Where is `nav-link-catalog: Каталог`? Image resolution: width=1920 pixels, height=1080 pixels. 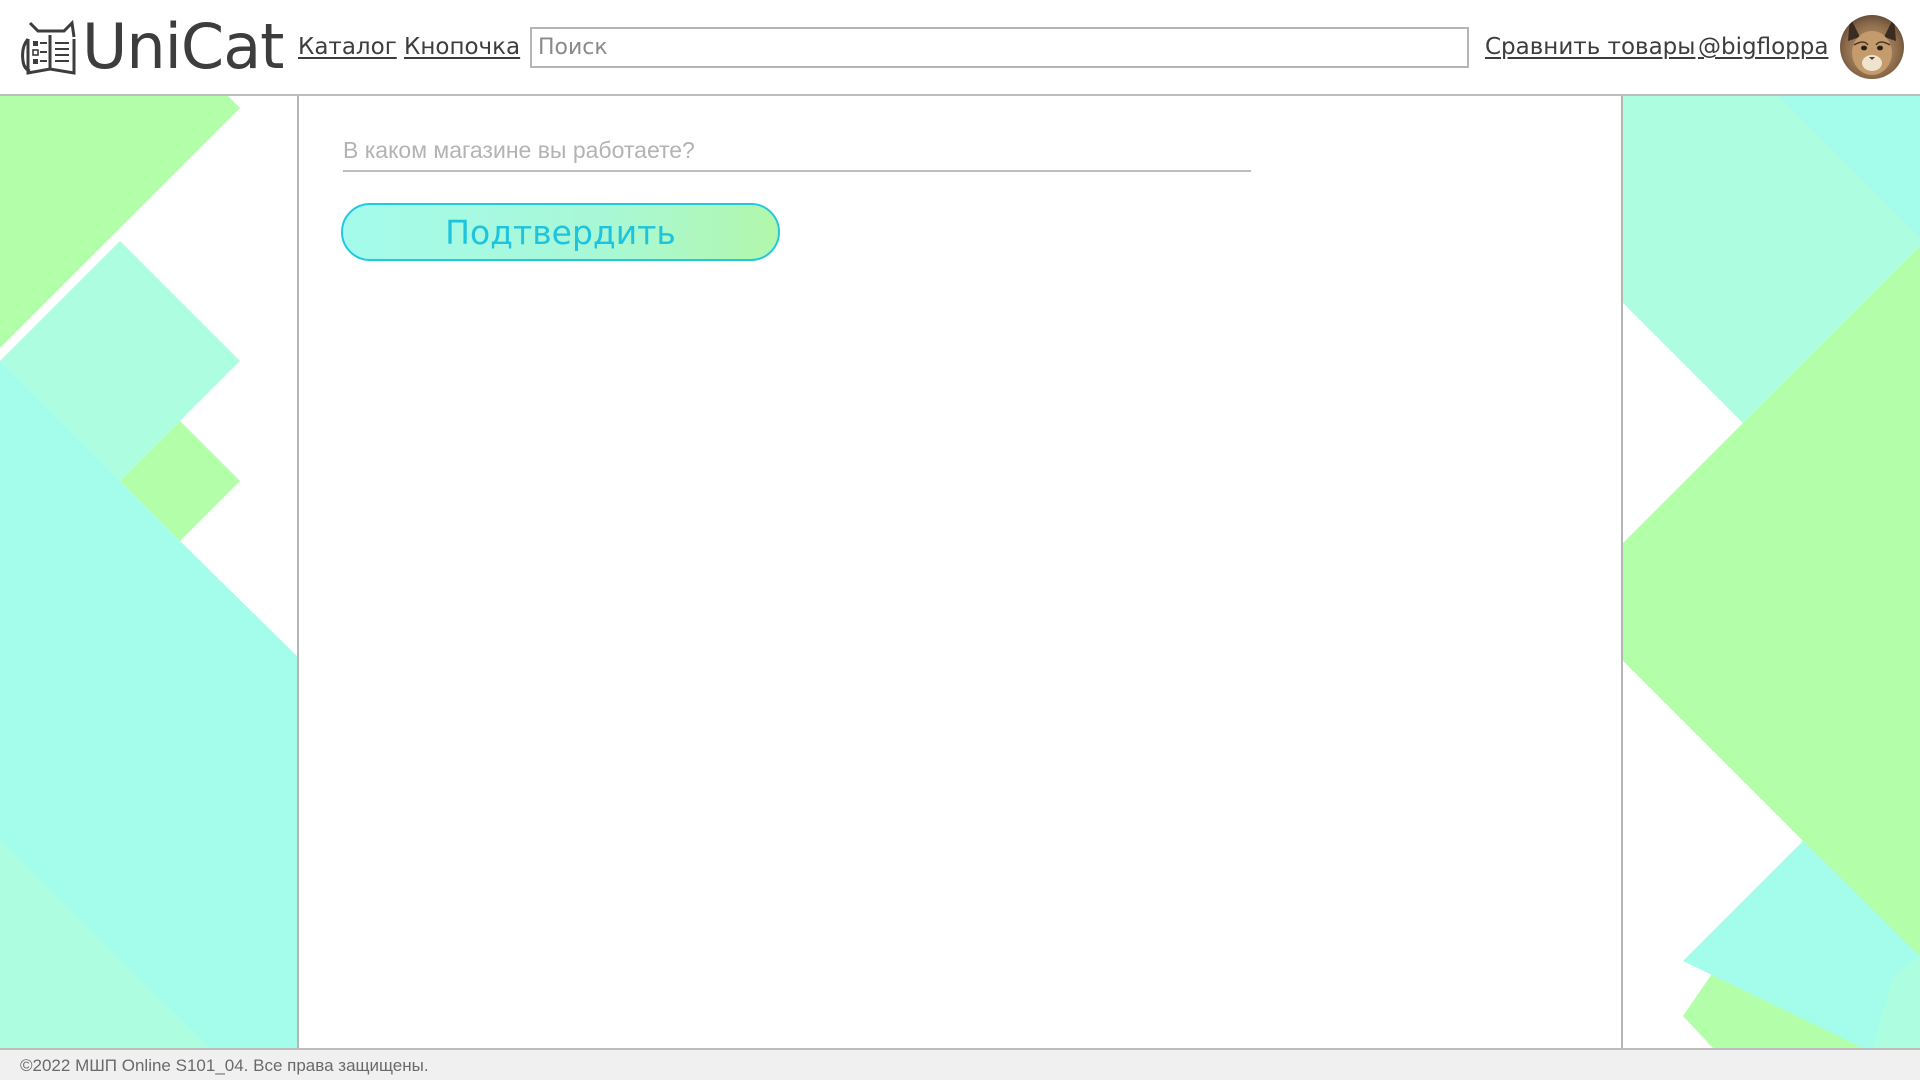
nav-link-catalog: Каталог is located at coordinates (347, 47).